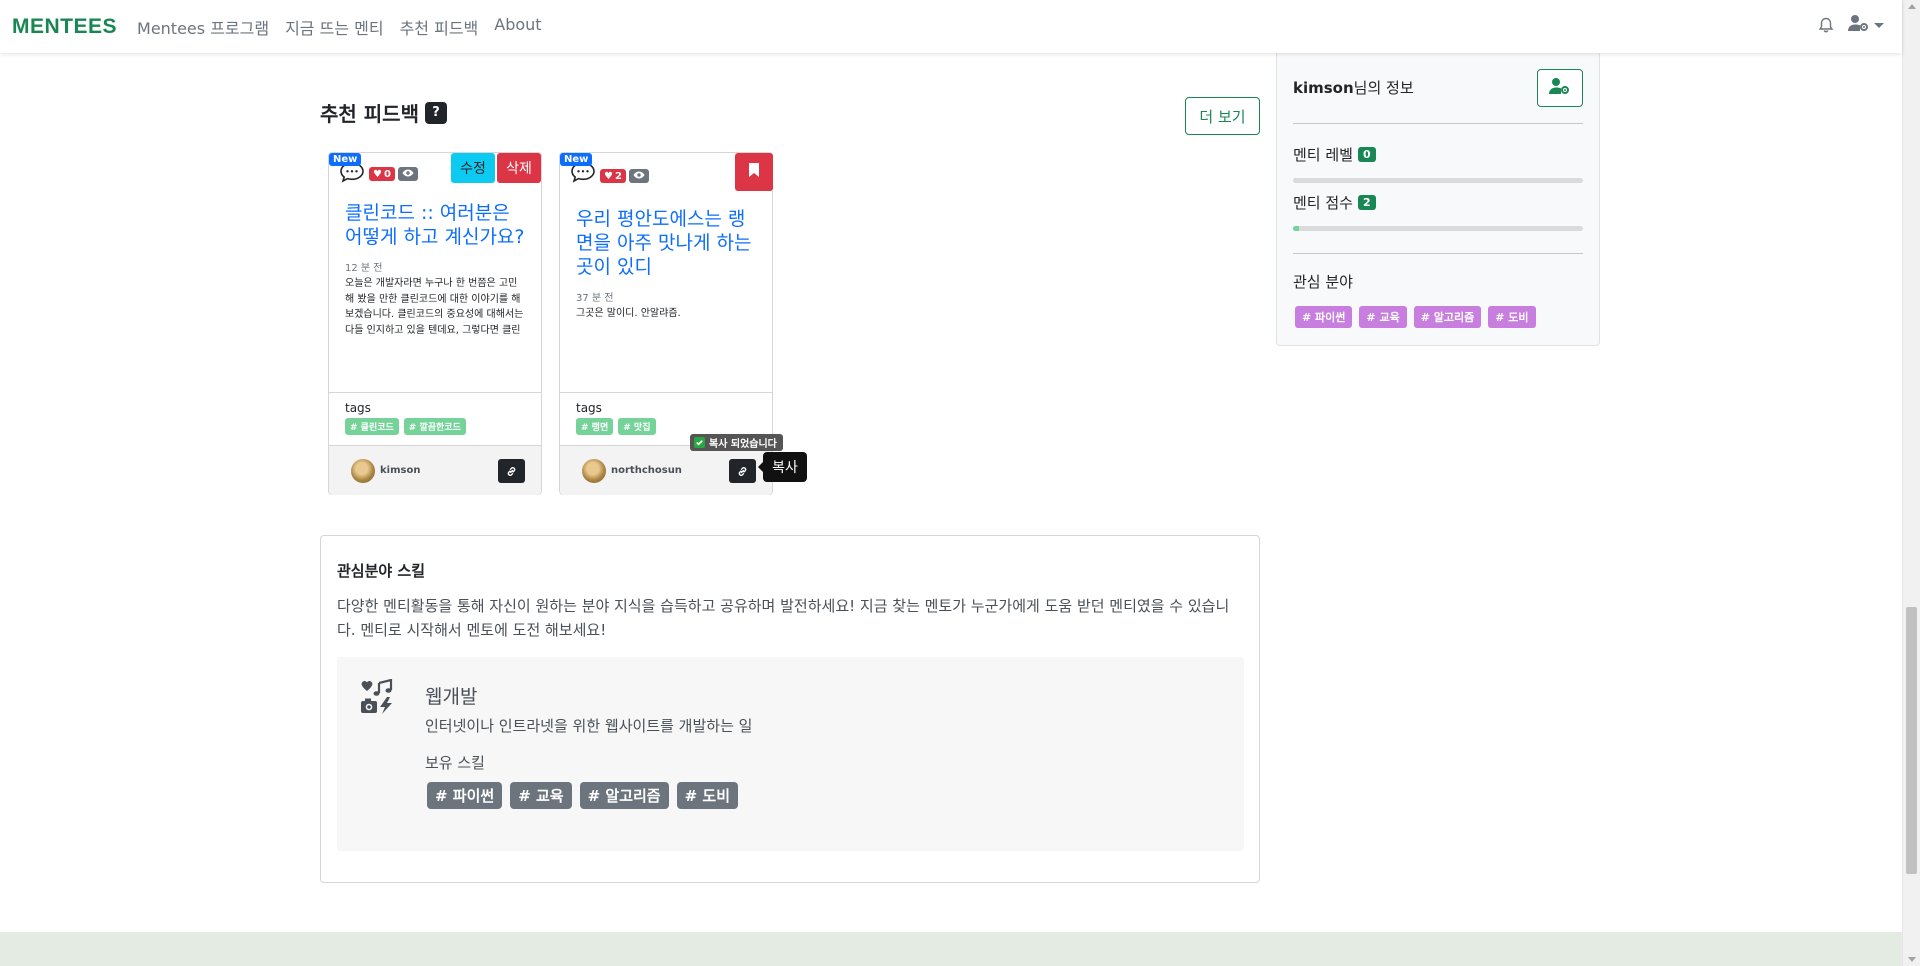  What do you see at coordinates (381, 571) in the screenshot?
I see `skills-title: 관심분야 스킬` at bounding box center [381, 571].